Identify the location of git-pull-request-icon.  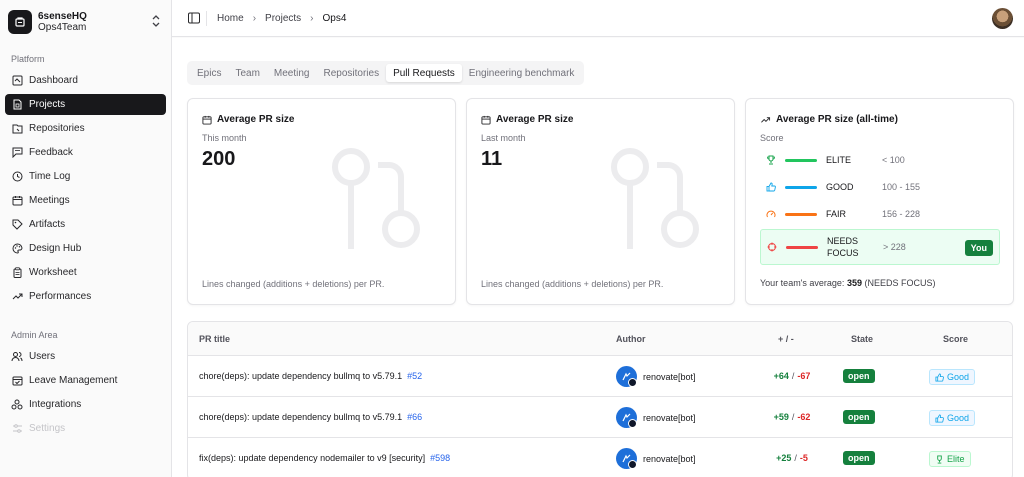
(655, 198).